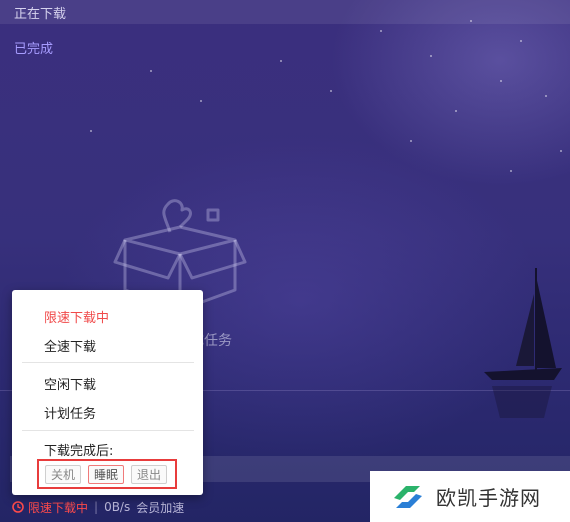 The width and height of the screenshot is (570, 522). Describe the element at coordinates (33, 47) in the screenshot. I see `completed-tab: 已完成` at that location.